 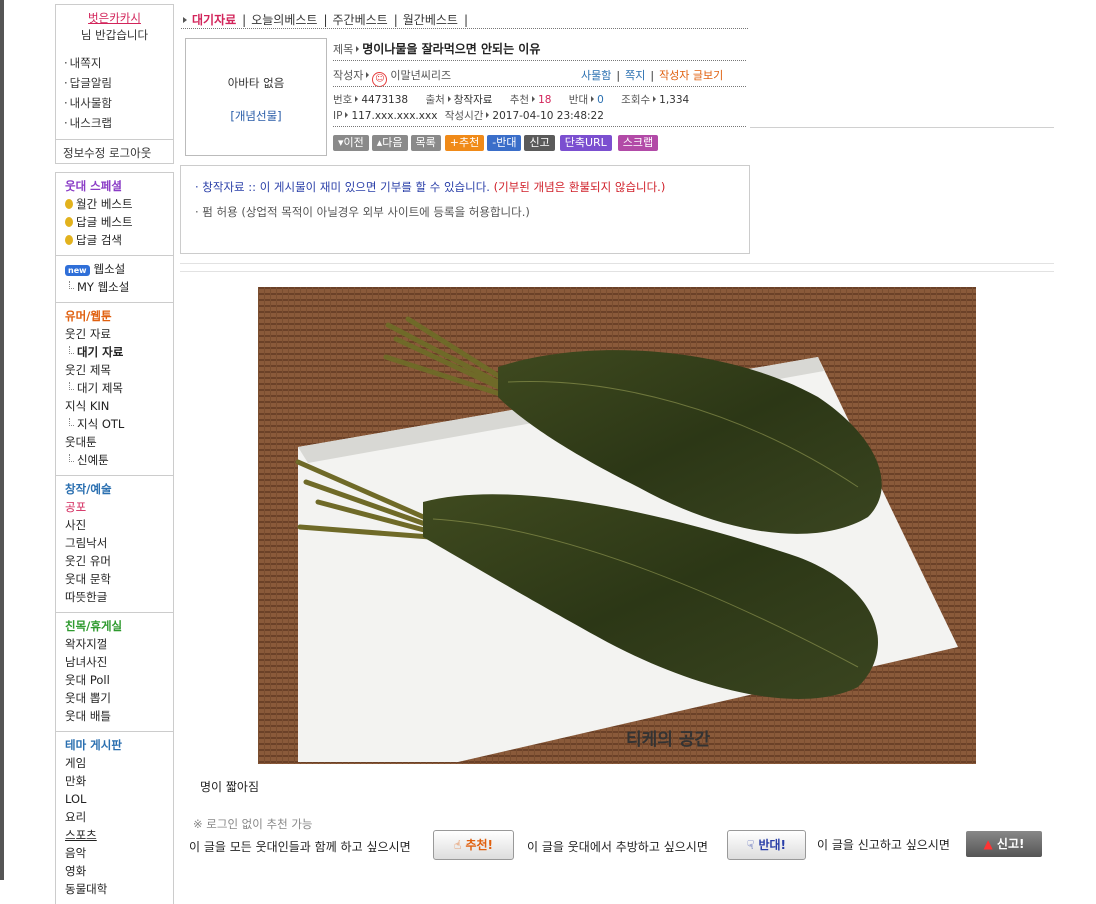 What do you see at coordinates (118, 63) in the screenshot?
I see `menu-messages: 내쪽지` at bounding box center [118, 63].